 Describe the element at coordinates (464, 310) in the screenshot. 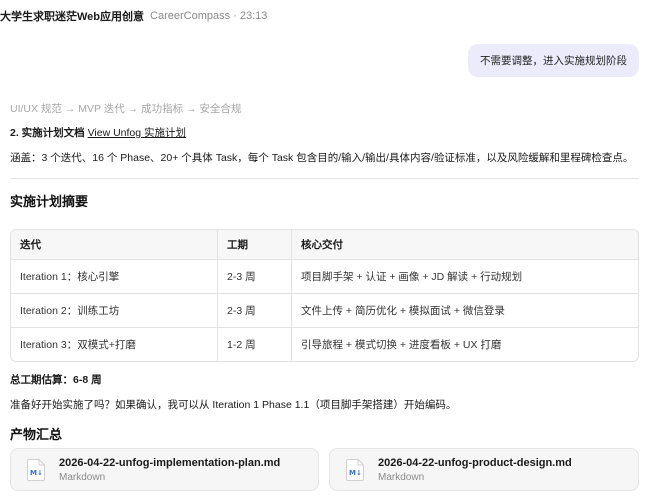

I see `table-cell-deliverables: 文件上传 + 简历优化 + 模拟面试 + 微信登录` at that location.